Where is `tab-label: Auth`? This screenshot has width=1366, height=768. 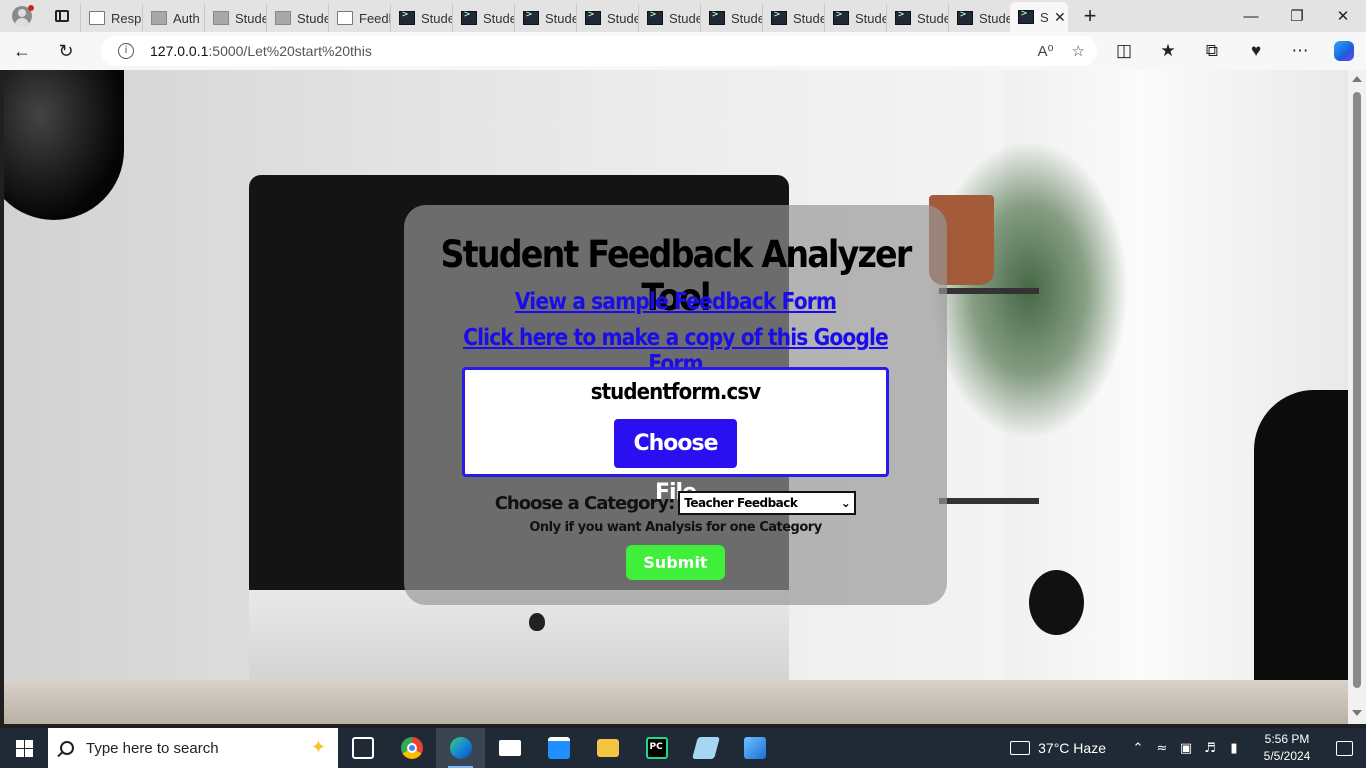 tab-label: Auth is located at coordinates (186, 18).